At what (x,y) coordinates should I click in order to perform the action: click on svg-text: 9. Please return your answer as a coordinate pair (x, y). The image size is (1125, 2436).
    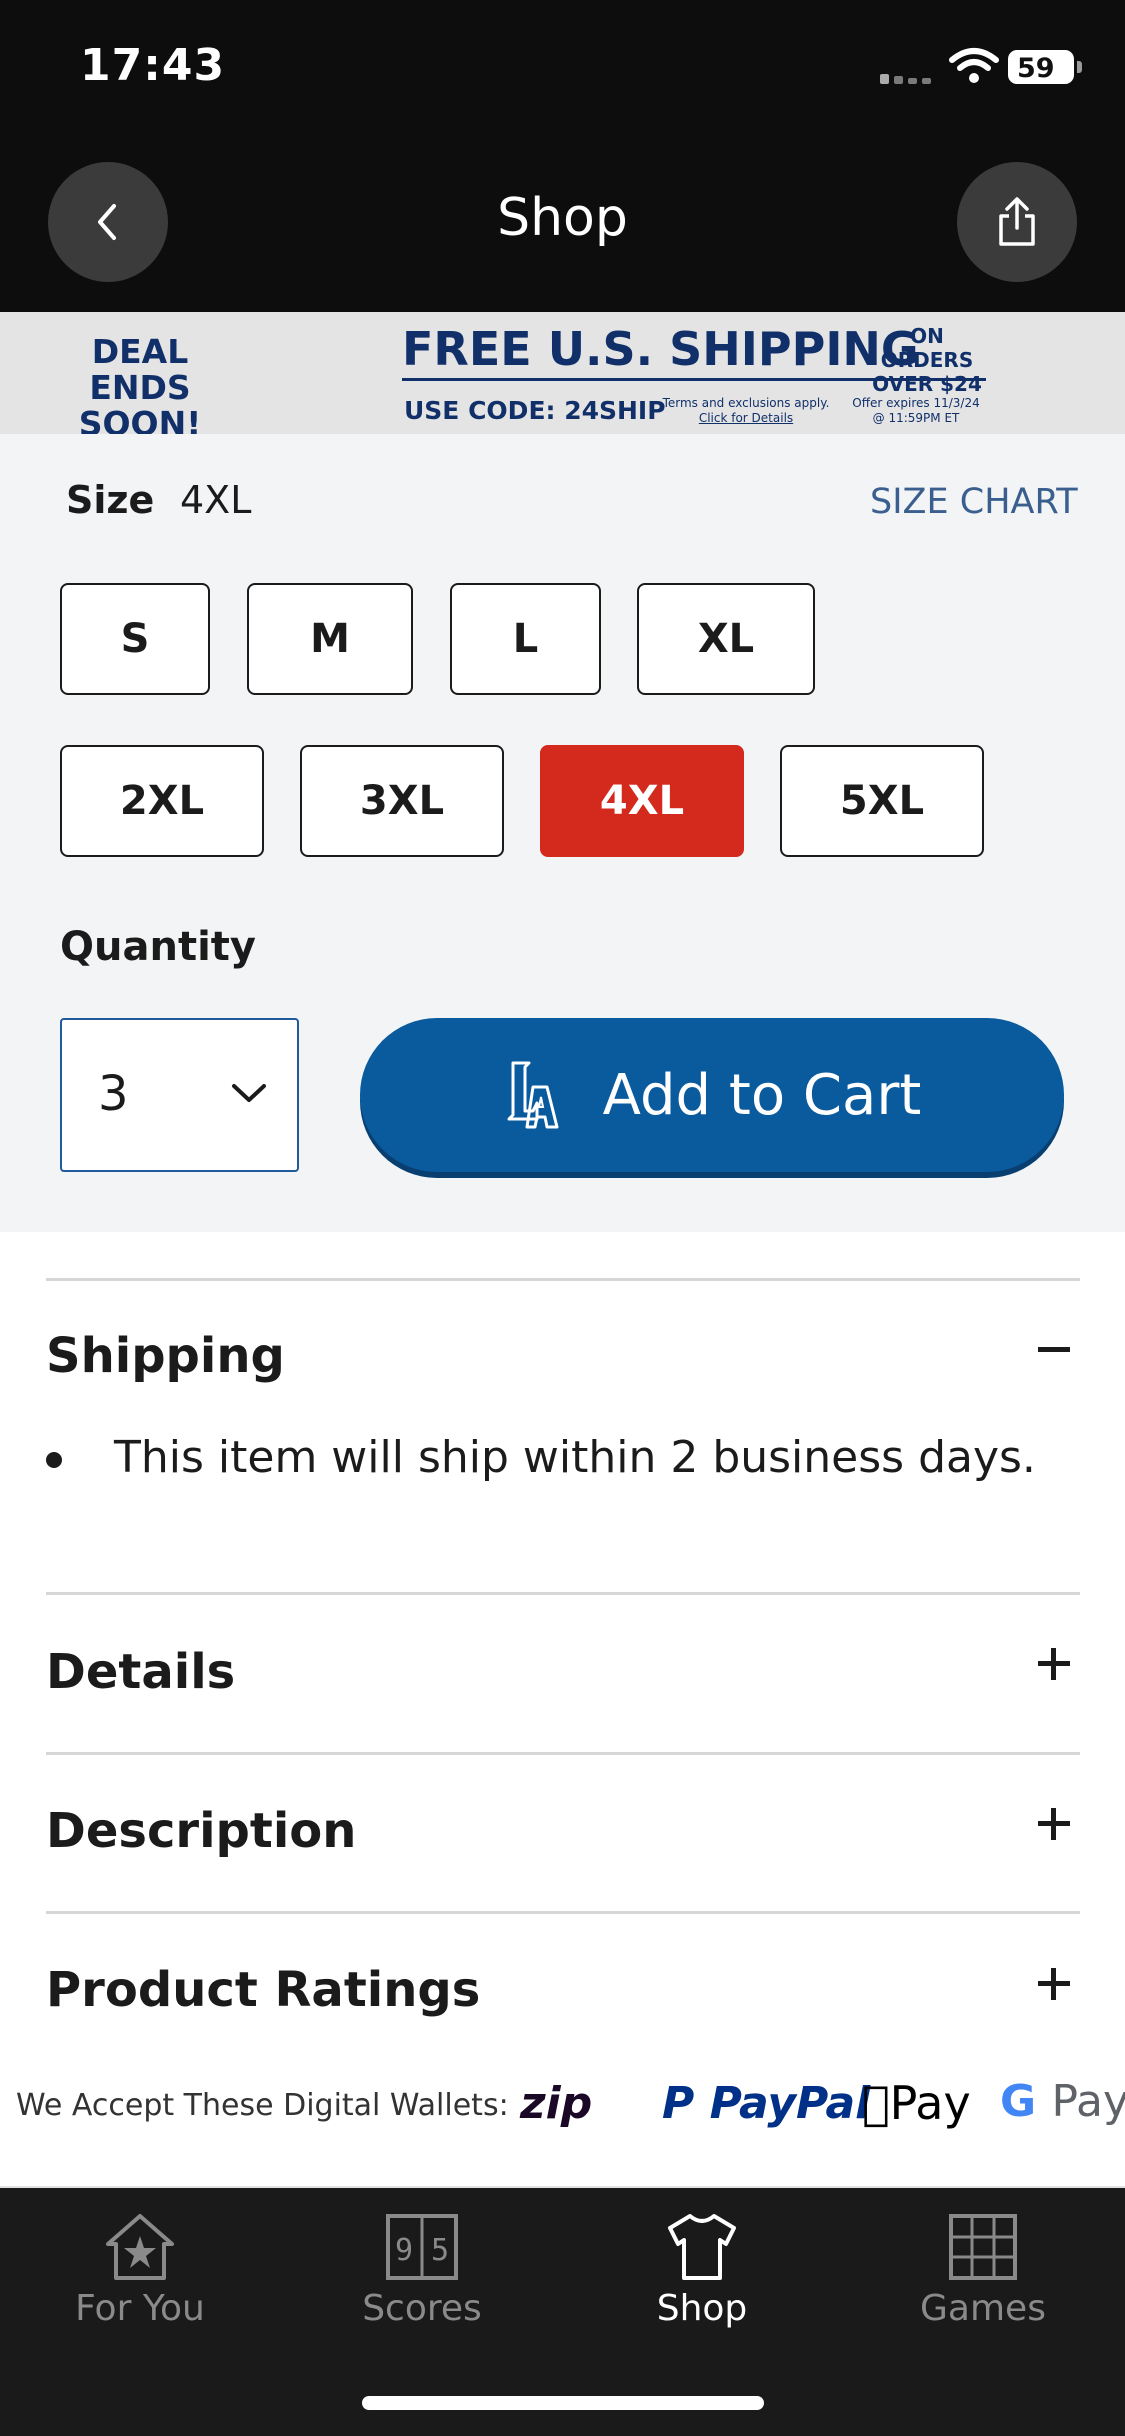
    Looking at the image, I should click on (404, 2250).